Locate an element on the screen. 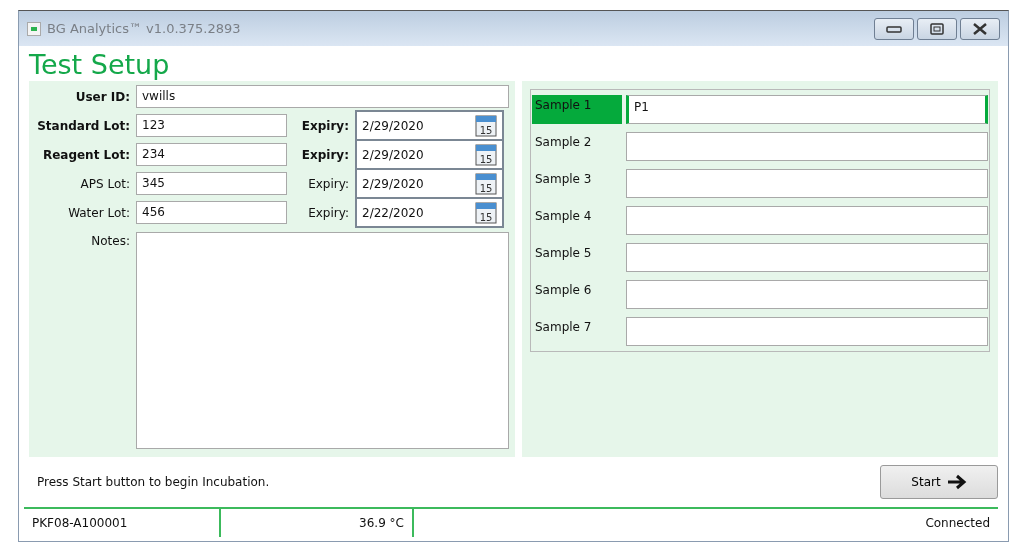 Image resolution: width=1019 pixels, height=548 pixels. sample-label: Sample 5 is located at coordinates (577, 257).